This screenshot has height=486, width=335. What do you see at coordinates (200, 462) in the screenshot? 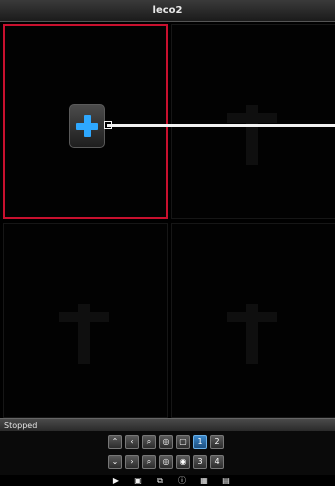
I see `layout-3-button: 3` at bounding box center [200, 462].